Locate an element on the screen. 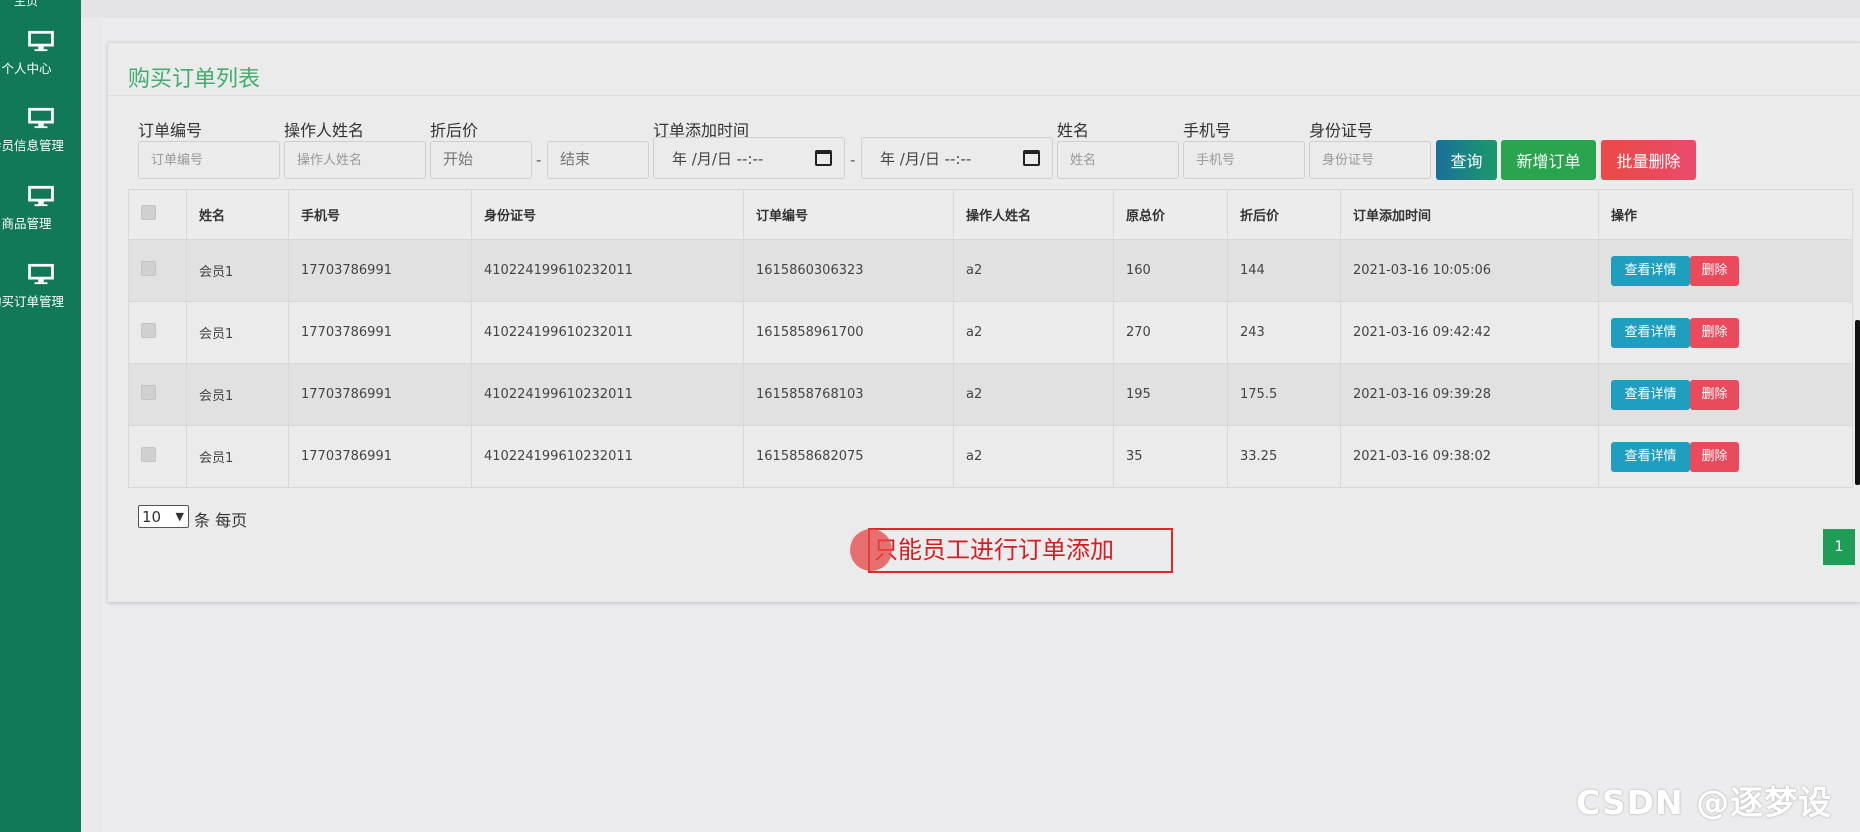  column-header: 折后价 is located at coordinates (1284, 214).